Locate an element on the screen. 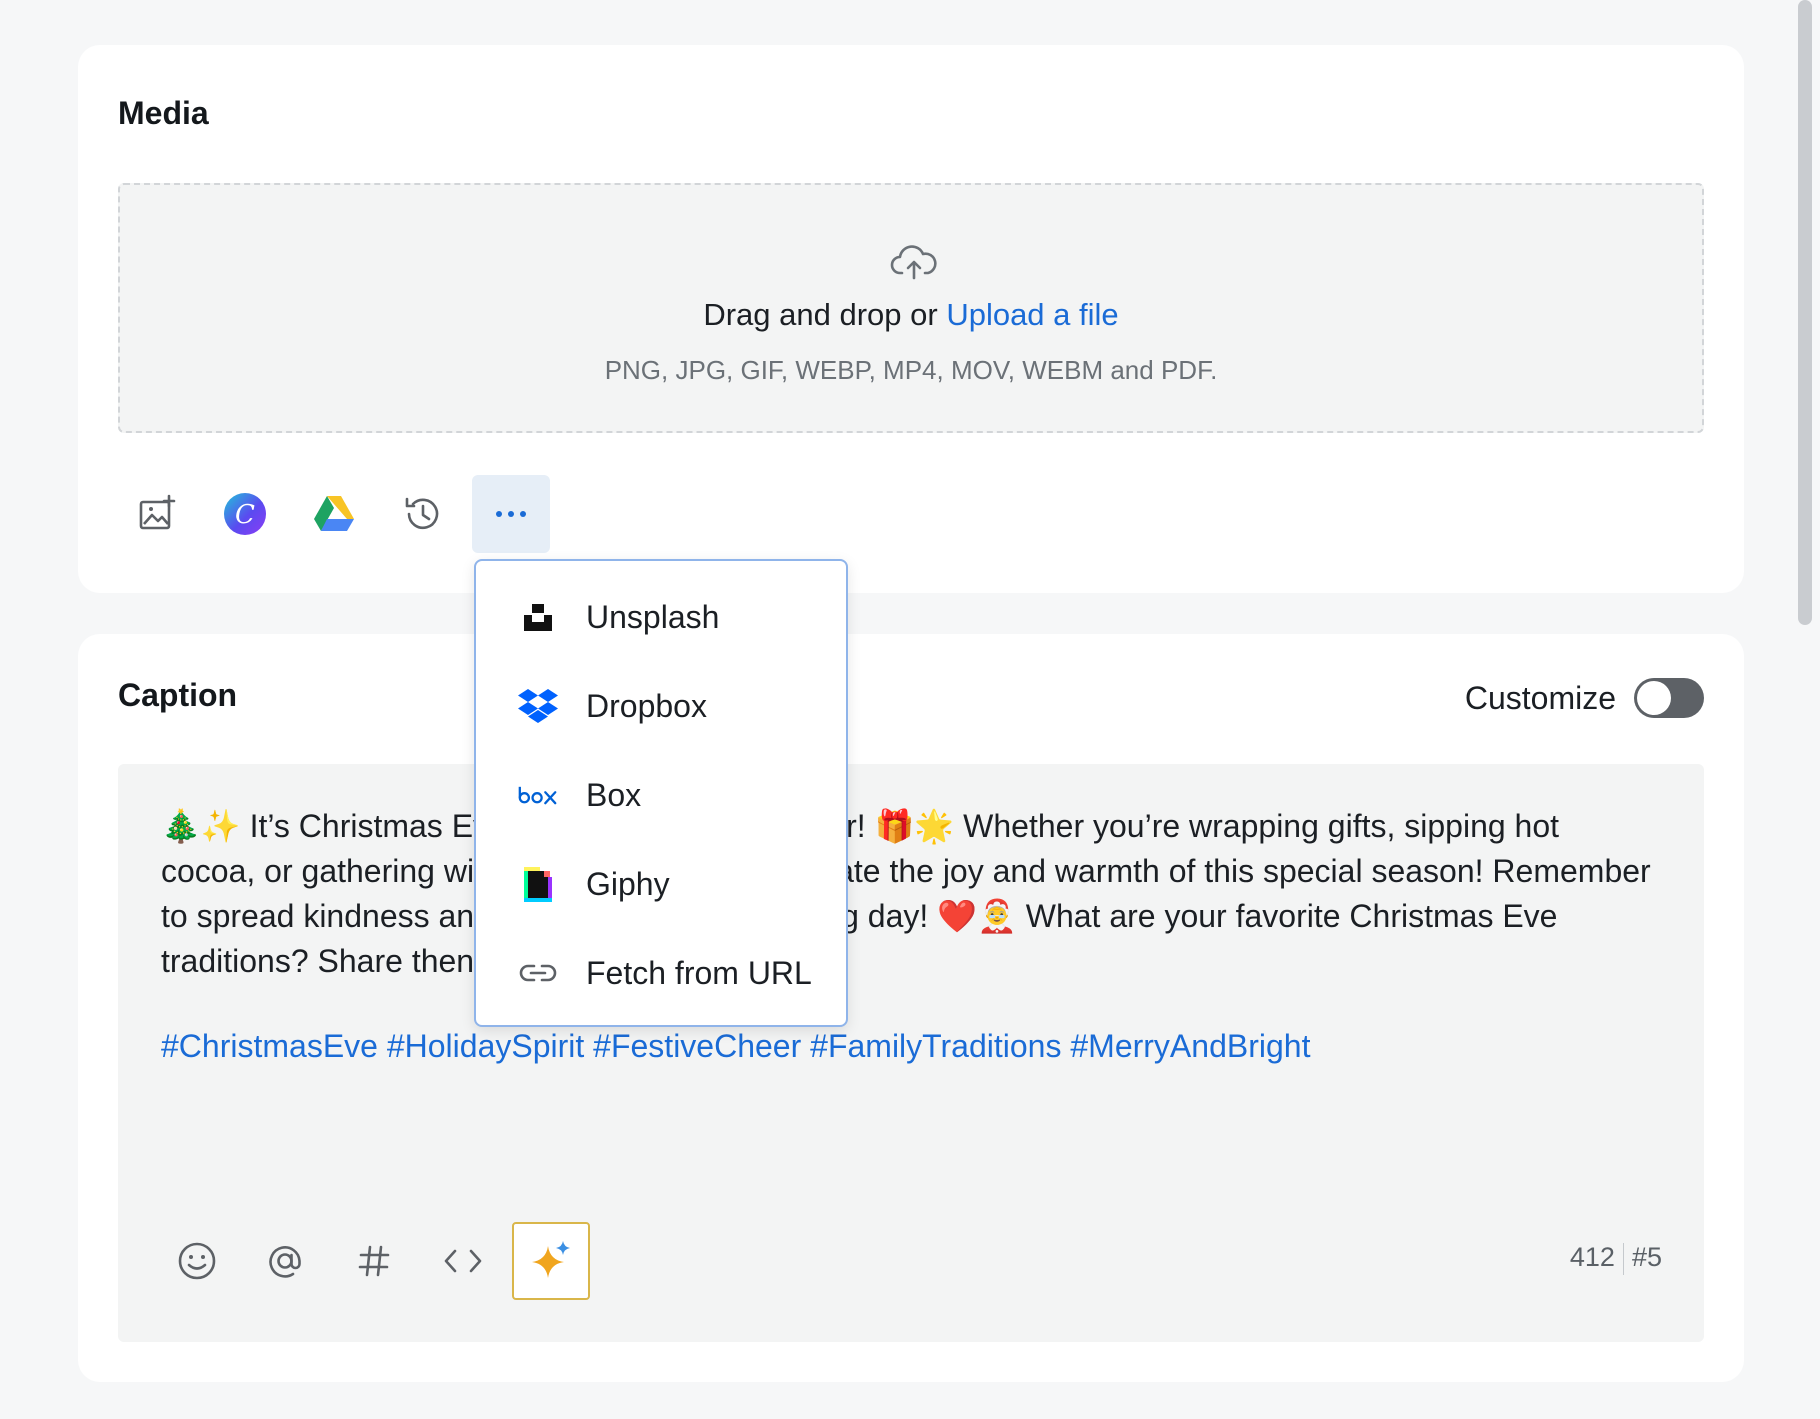 Image resolution: width=1820 pixels, height=1419 pixels. menu-item-dropbox: Dropbox is located at coordinates (661, 706).